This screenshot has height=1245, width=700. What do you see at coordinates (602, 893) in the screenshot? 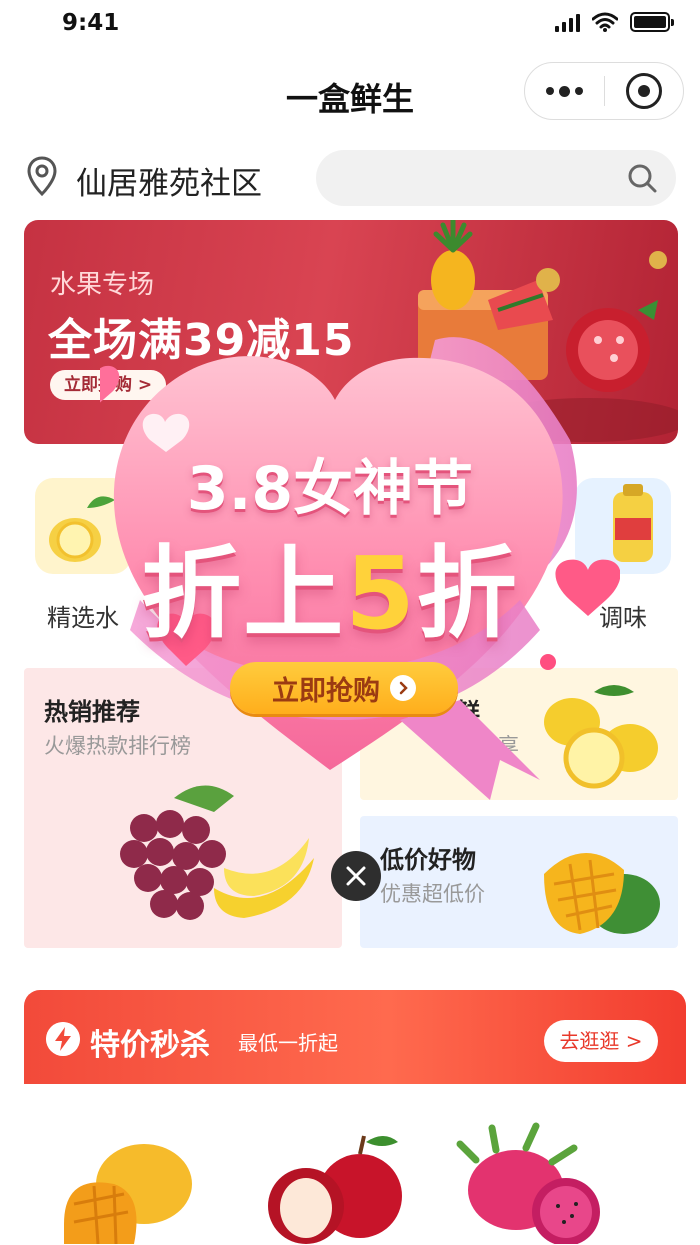
I see `mango-image` at bounding box center [602, 893].